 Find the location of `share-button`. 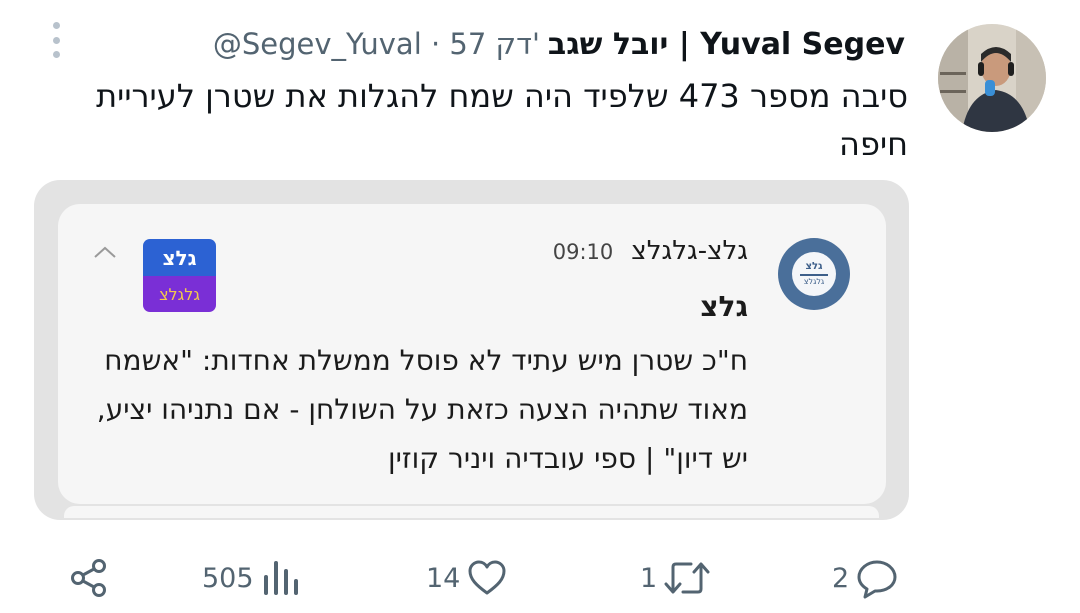

share-button is located at coordinates (89, 578).